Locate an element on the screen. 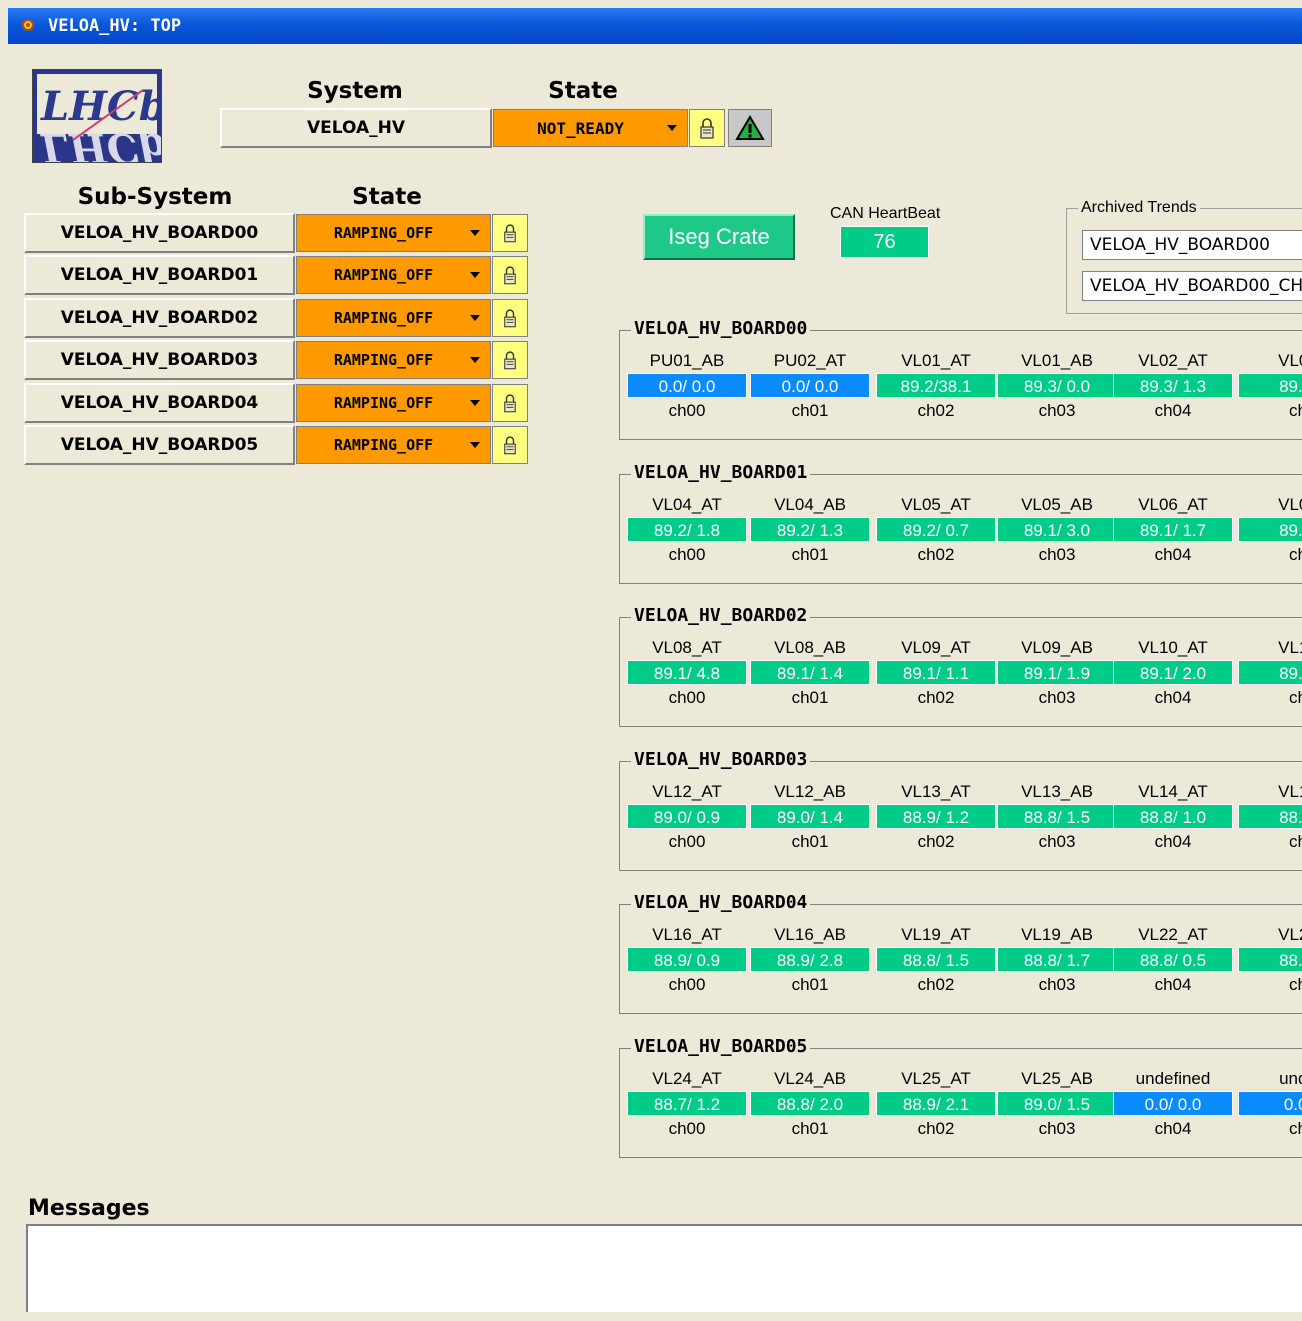 This screenshot has height=1321, width=1302. channel-value: 89.1/ is located at coordinates (1270, 529).